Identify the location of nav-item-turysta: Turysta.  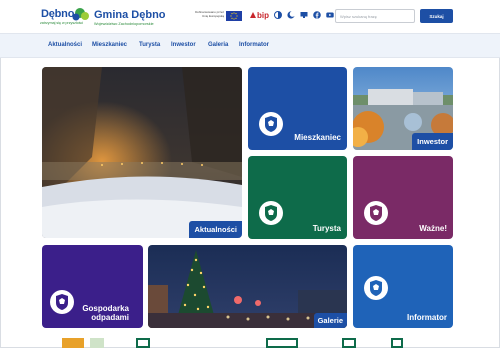
(149, 45).